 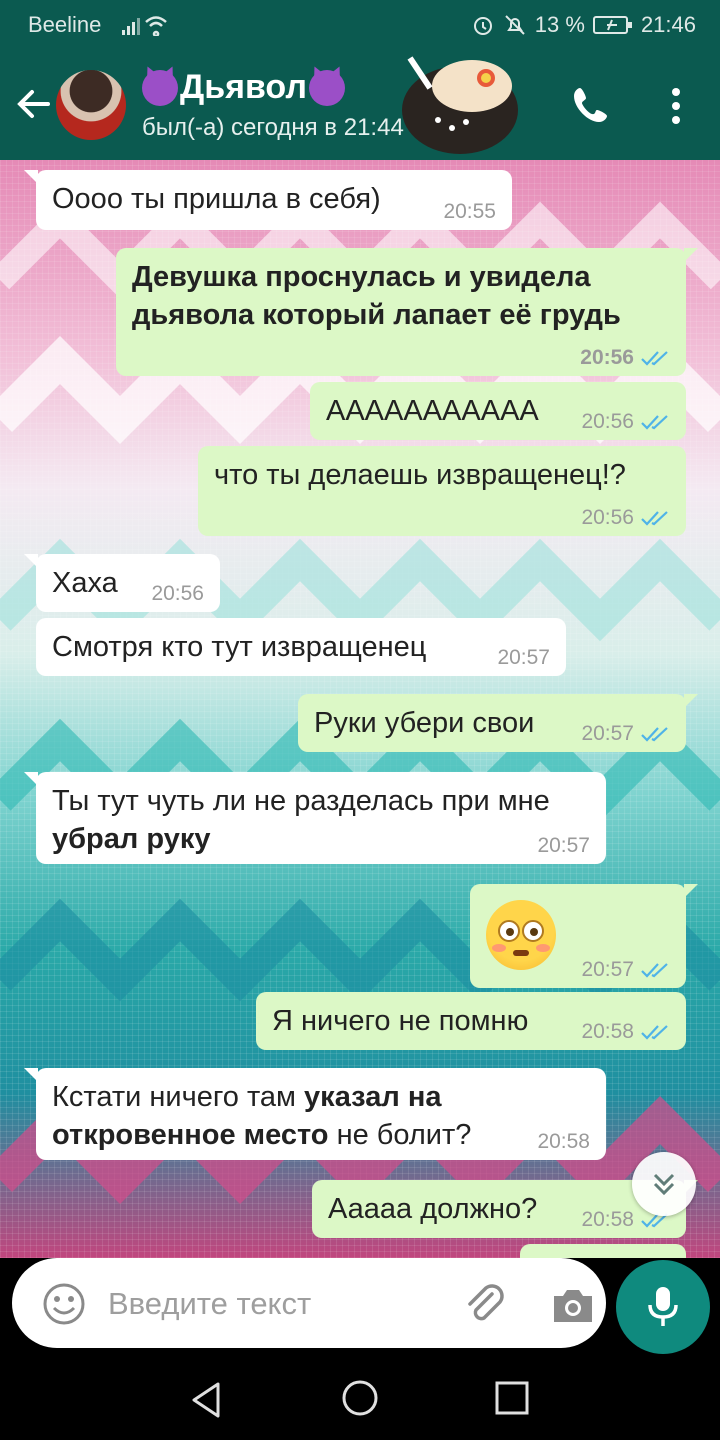 I want to click on message-outgoing-partial, so click(x=603, y=1251).